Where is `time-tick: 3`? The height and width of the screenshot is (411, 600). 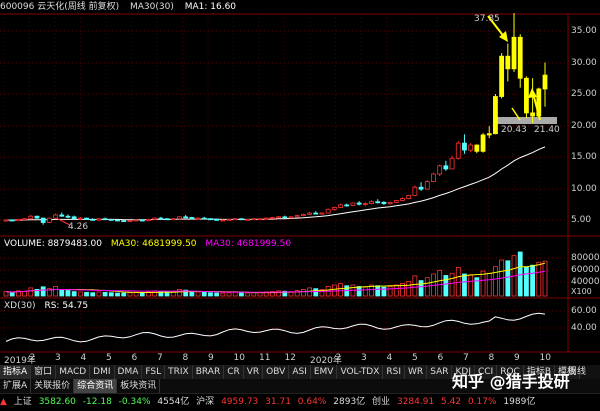
time-tick: 3 is located at coordinates (364, 358).